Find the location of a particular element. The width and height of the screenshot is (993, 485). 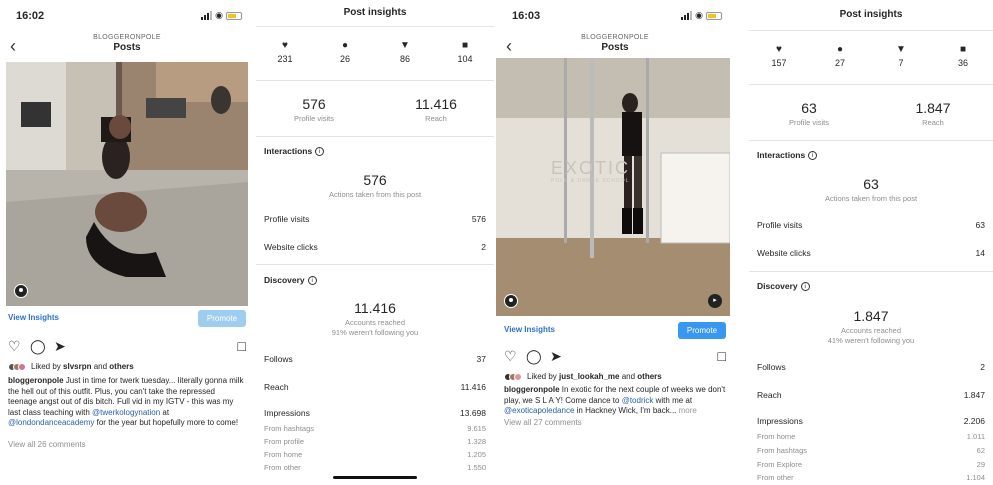

caption-mention-2: @londondanceacademy is located at coordinates (51, 422).